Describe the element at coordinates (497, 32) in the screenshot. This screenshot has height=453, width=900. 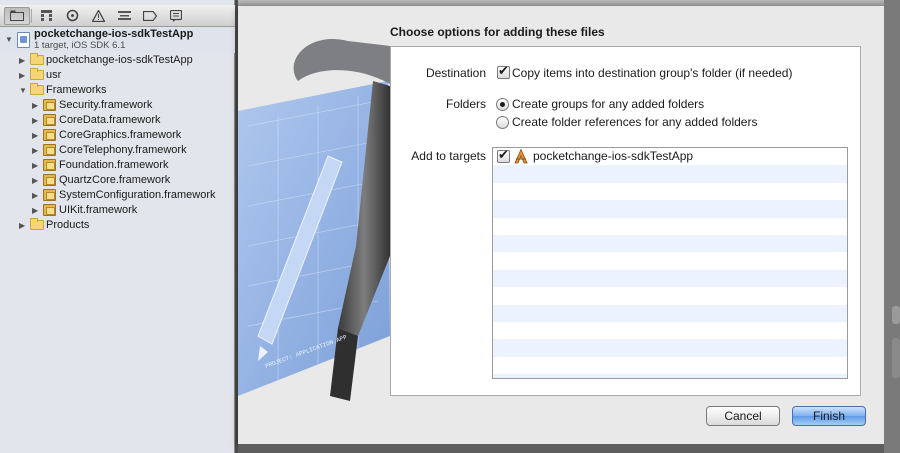
I see `dialog-title: Choose options for adding these files` at that location.